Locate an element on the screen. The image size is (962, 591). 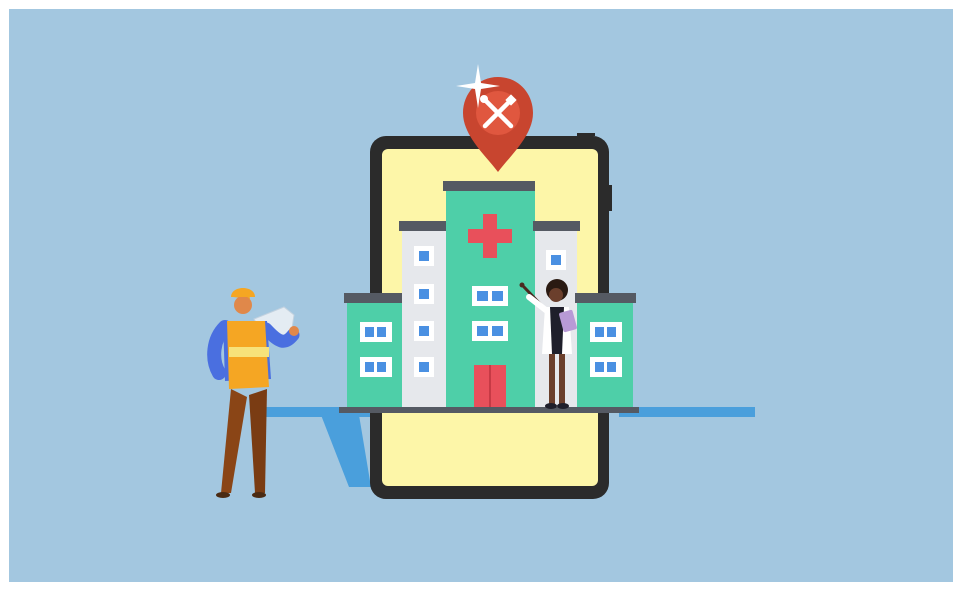
ground-line-right is located at coordinates (687, 412).